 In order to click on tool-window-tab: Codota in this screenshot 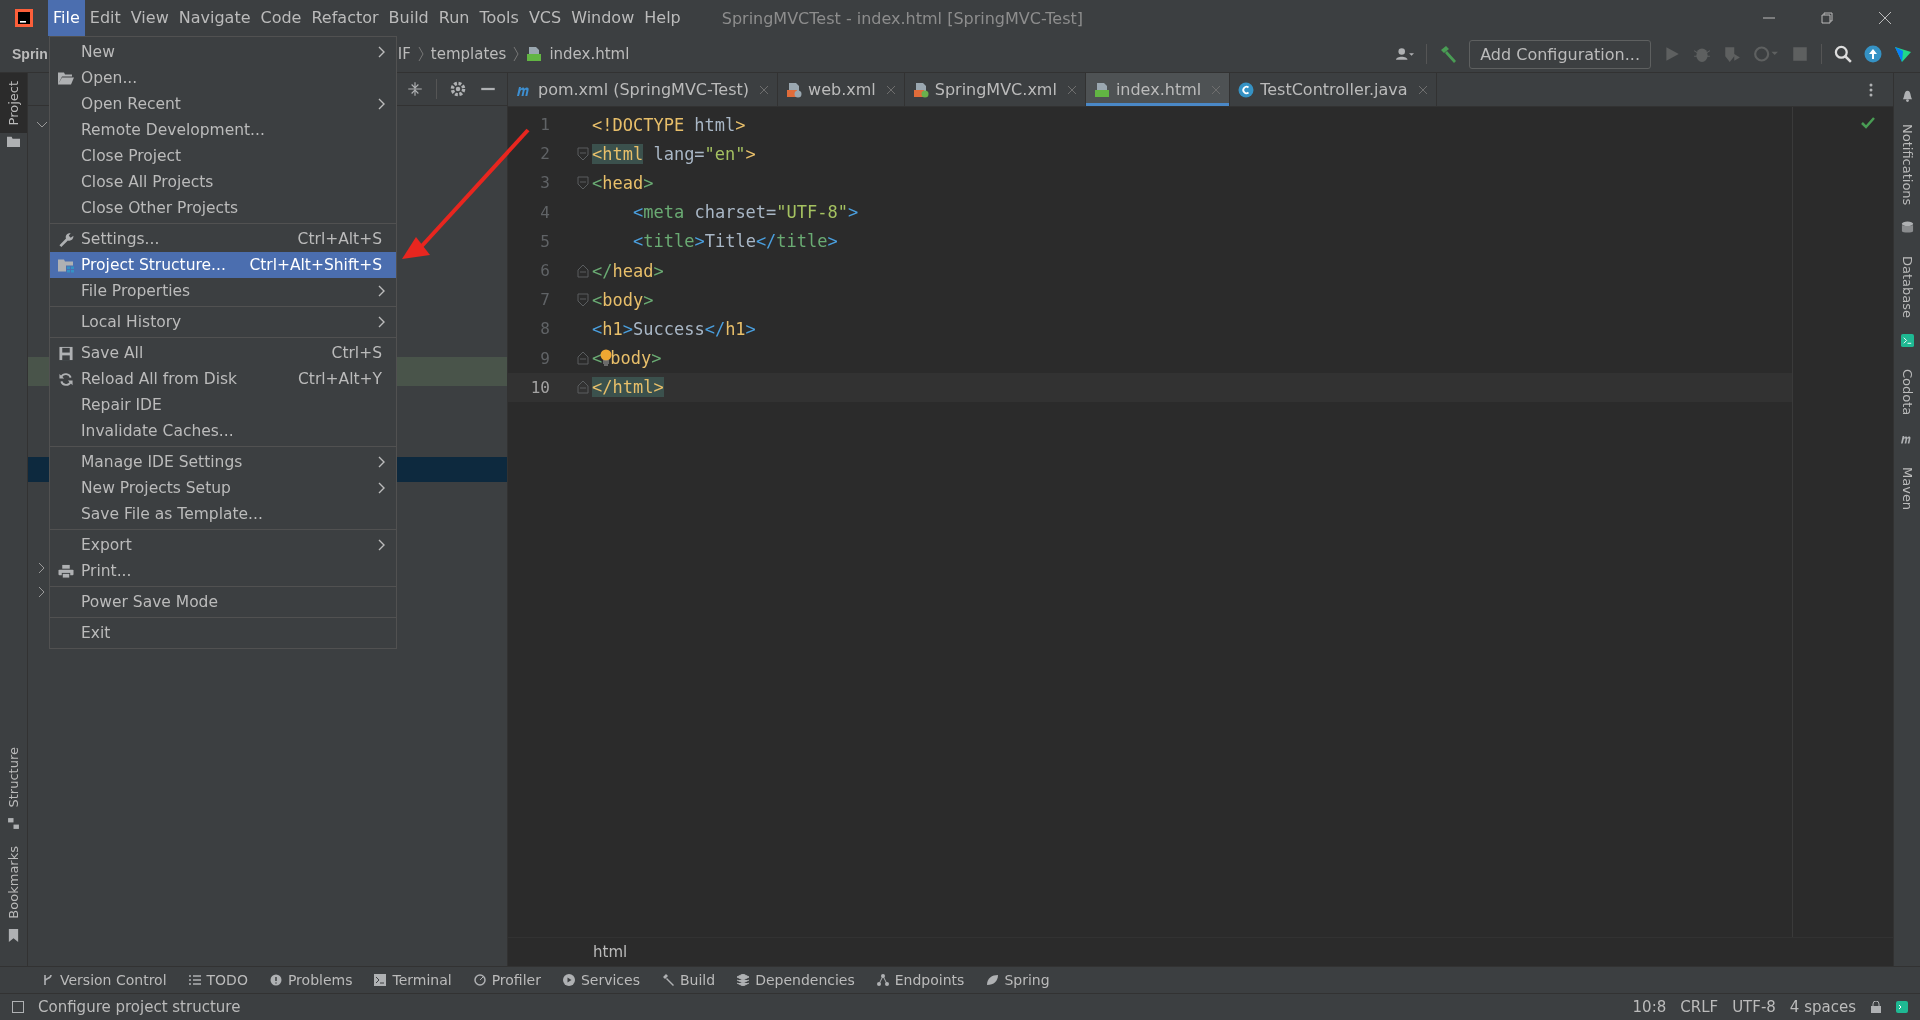, I will do `click(1907, 392)`.